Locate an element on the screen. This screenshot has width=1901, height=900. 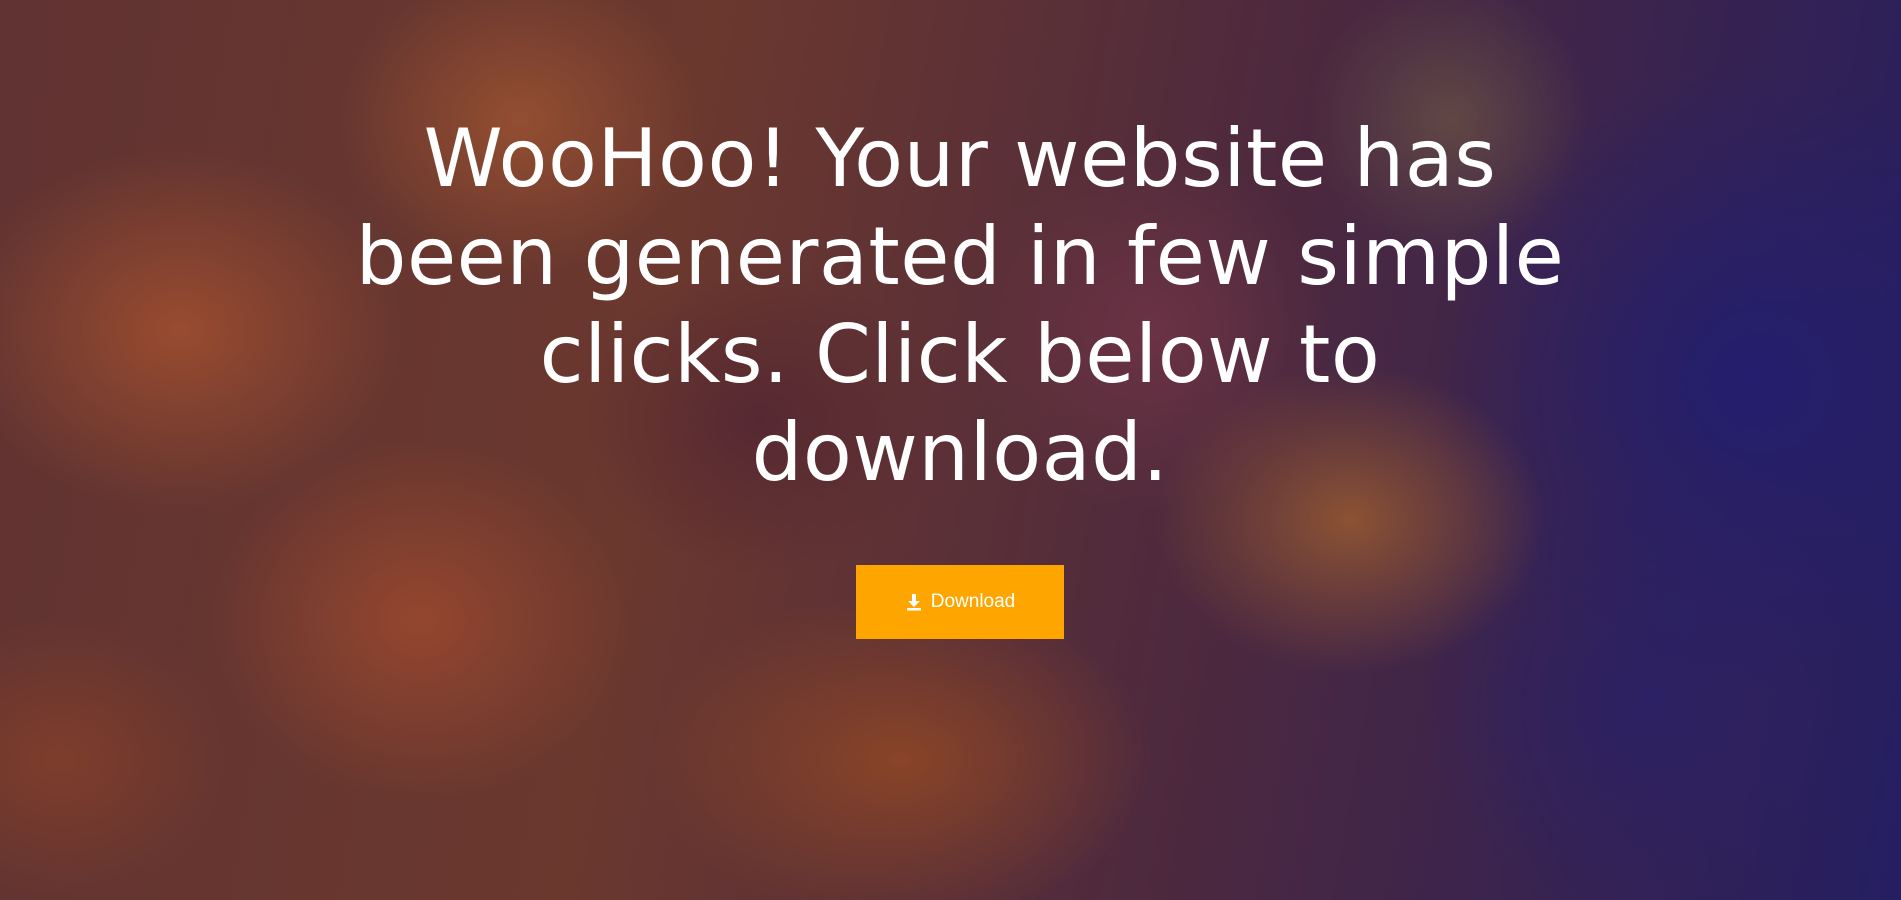
download-button-label: Download is located at coordinates (973, 601).